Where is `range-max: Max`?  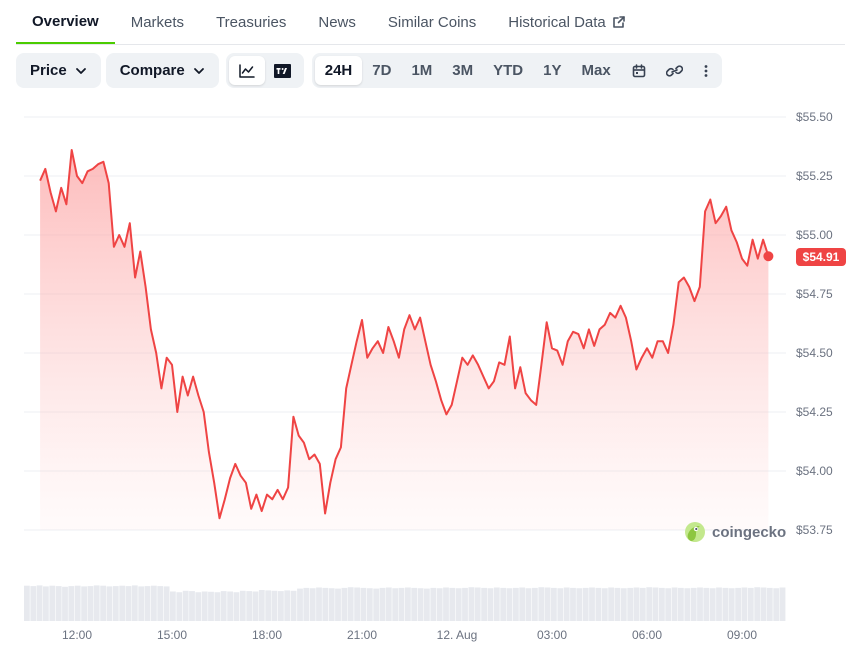 range-max: Max is located at coordinates (596, 70).